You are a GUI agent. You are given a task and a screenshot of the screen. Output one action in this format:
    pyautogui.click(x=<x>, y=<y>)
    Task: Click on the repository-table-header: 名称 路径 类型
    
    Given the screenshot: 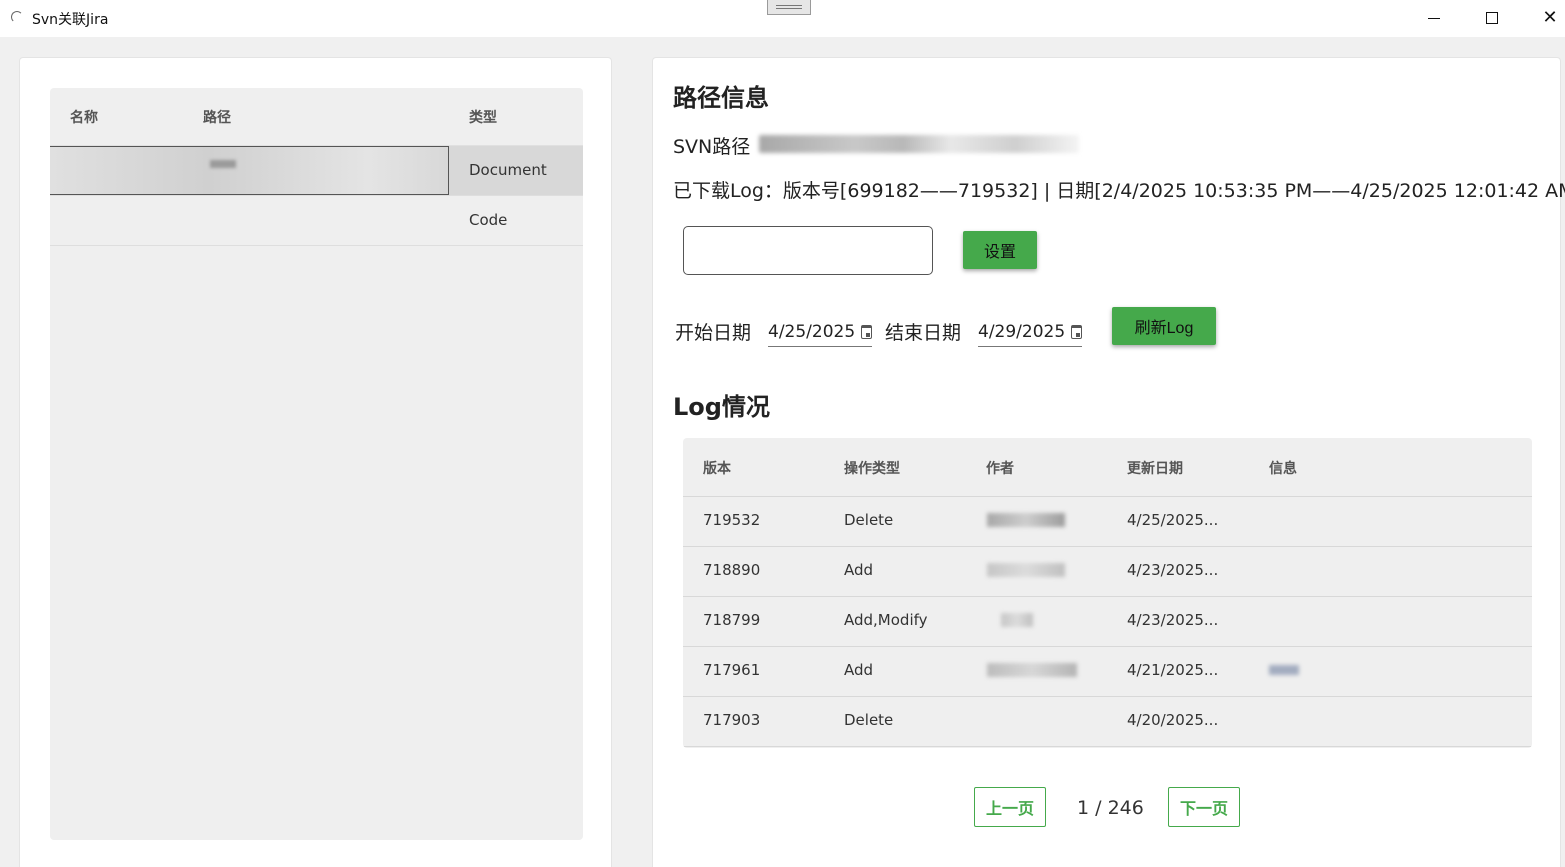 What is the action you would take?
    pyautogui.click(x=316, y=117)
    